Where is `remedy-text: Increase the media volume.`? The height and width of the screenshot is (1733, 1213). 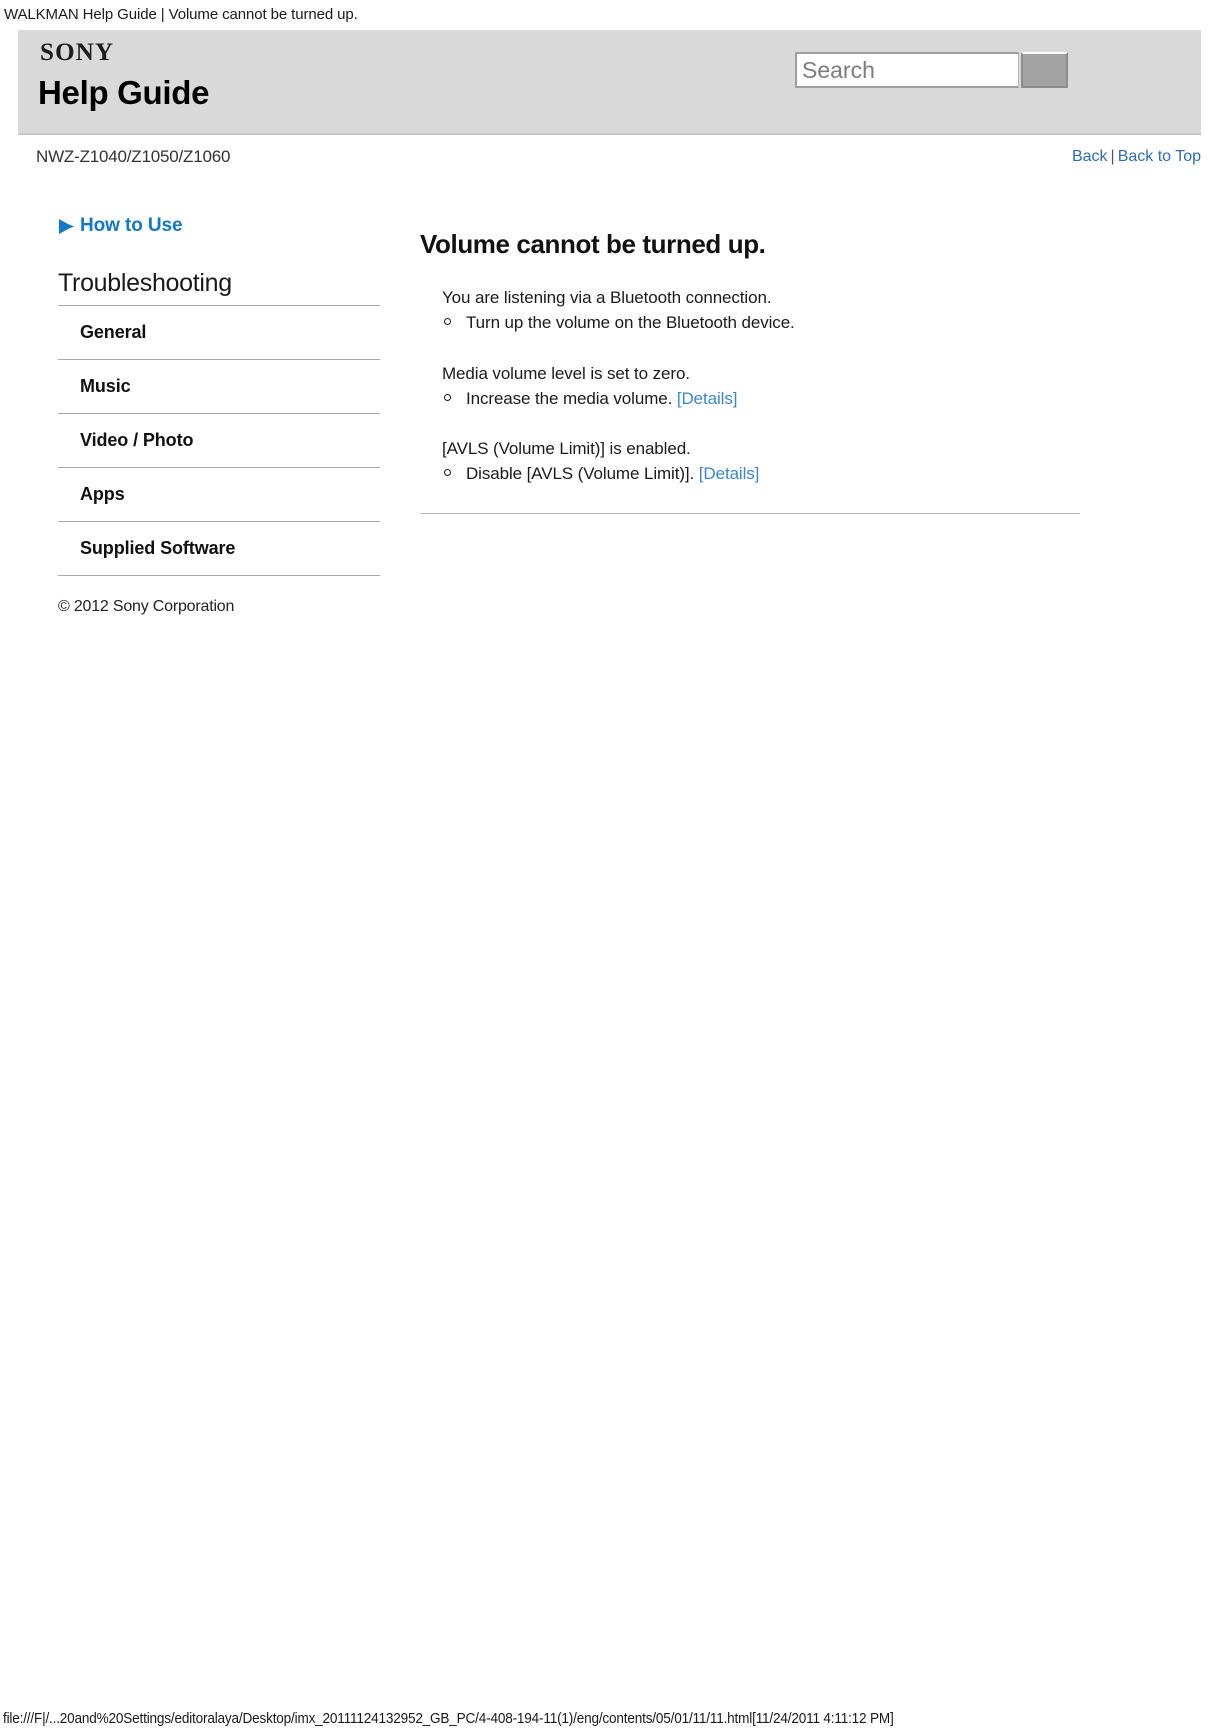
remedy-text: Increase the media volume. is located at coordinates (569, 398).